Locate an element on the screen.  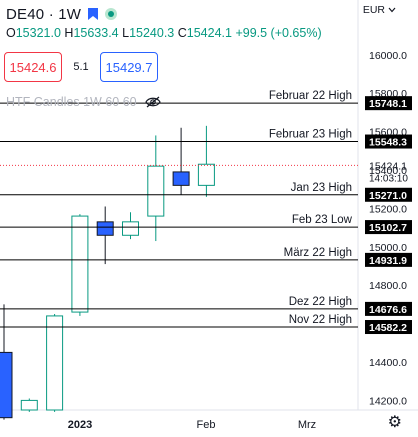
price-tick-label: 15200.0 is located at coordinates (388, 209).